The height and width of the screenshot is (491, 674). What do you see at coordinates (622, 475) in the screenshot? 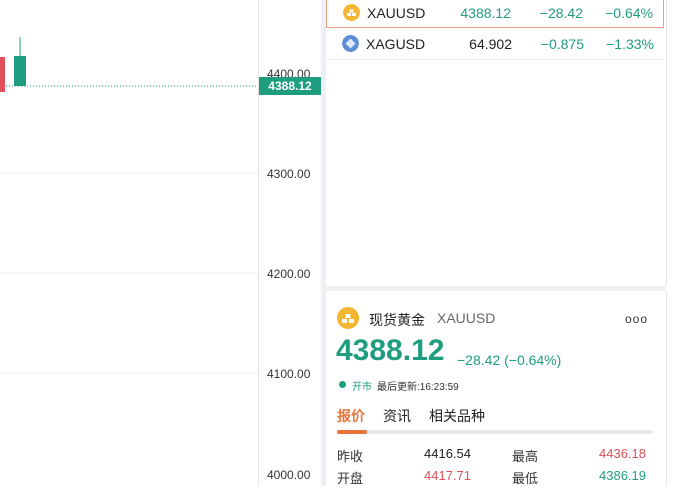
I see `quote-value-low: 4386.19` at bounding box center [622, 475].